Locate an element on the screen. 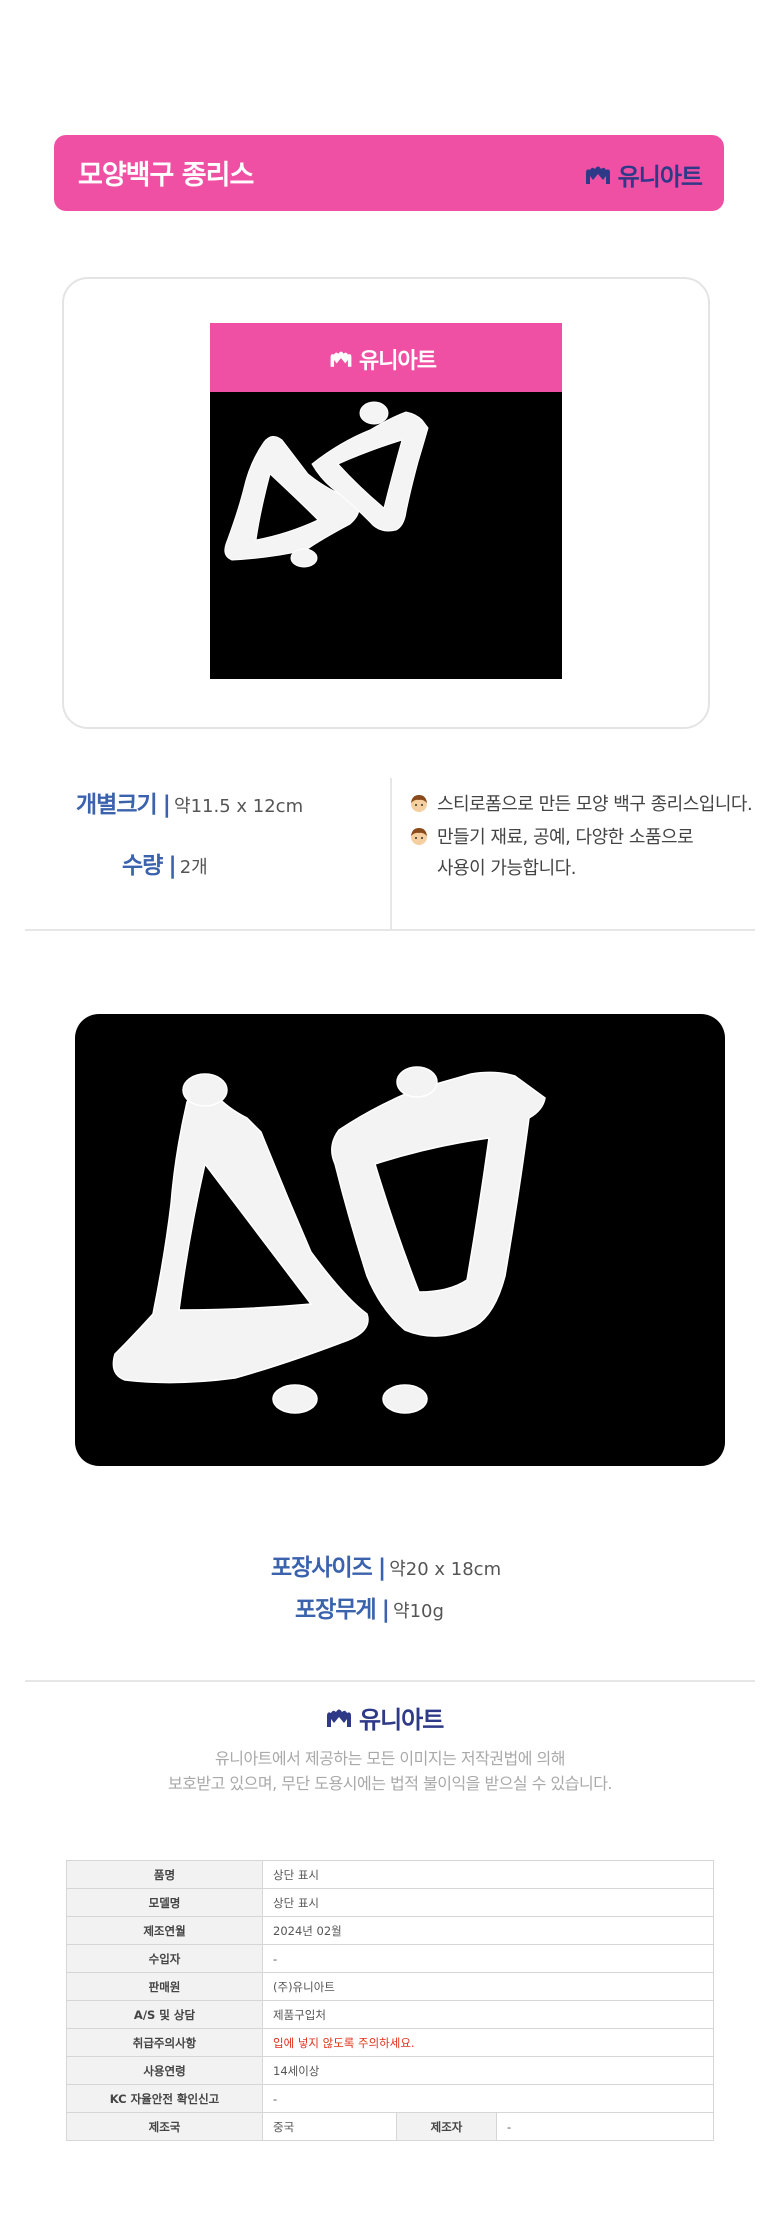 The image size is (780, 2219). footer-brand-logo: 유니아트 is located at coordinates (384, 1717).